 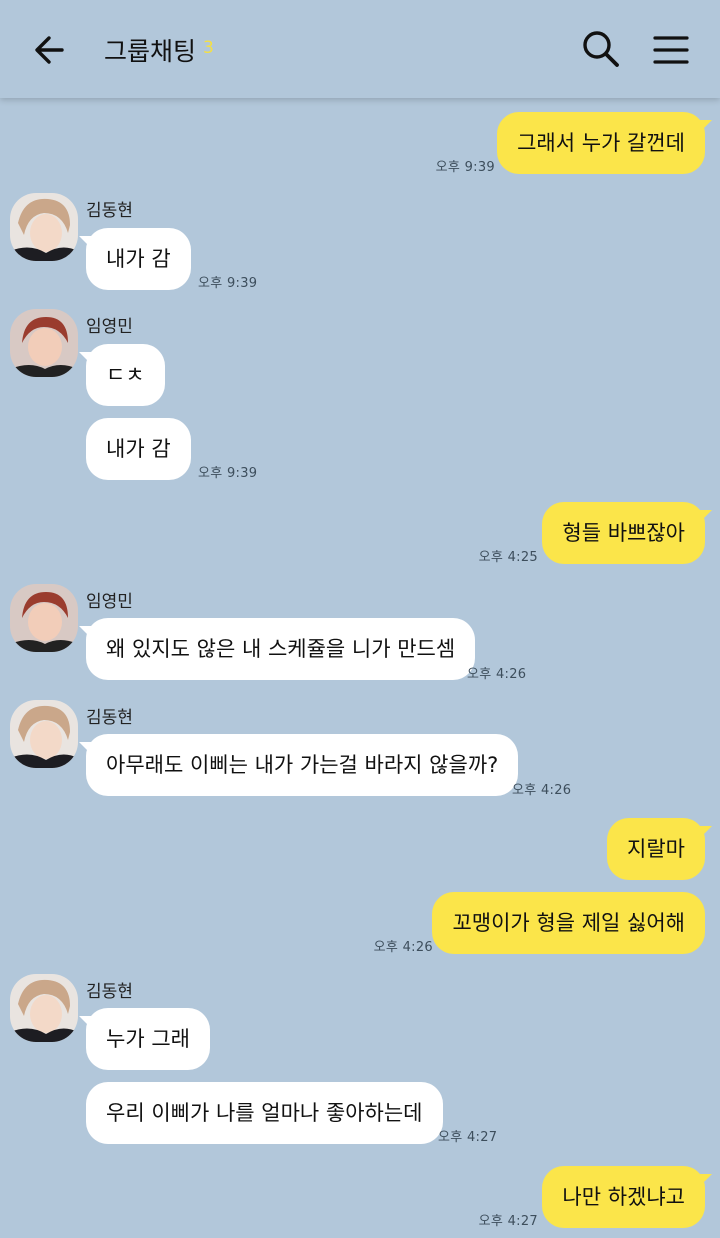 What do you see at coordinates (281, 649) in the screenshot?
I see `message-text: 왜 있지도 않은 내 스케쥴을 니가 만드셈` at bounding box center [281, 649].